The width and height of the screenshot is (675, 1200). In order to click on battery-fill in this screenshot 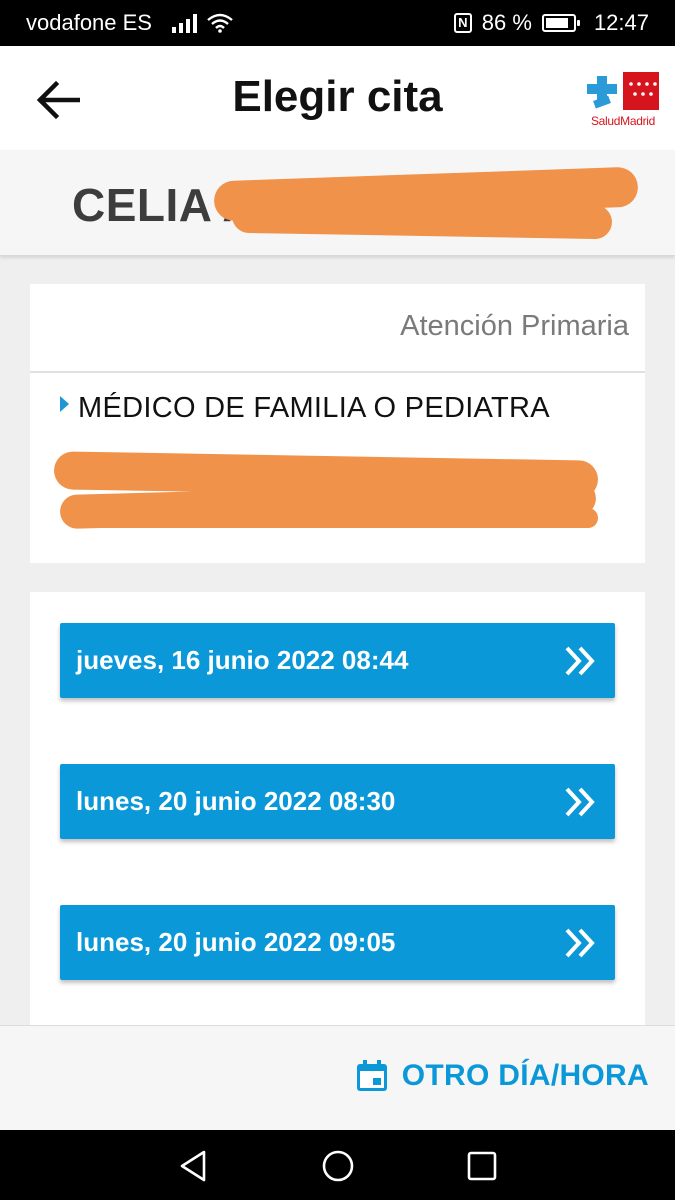, I will do `click(557, 23)`.